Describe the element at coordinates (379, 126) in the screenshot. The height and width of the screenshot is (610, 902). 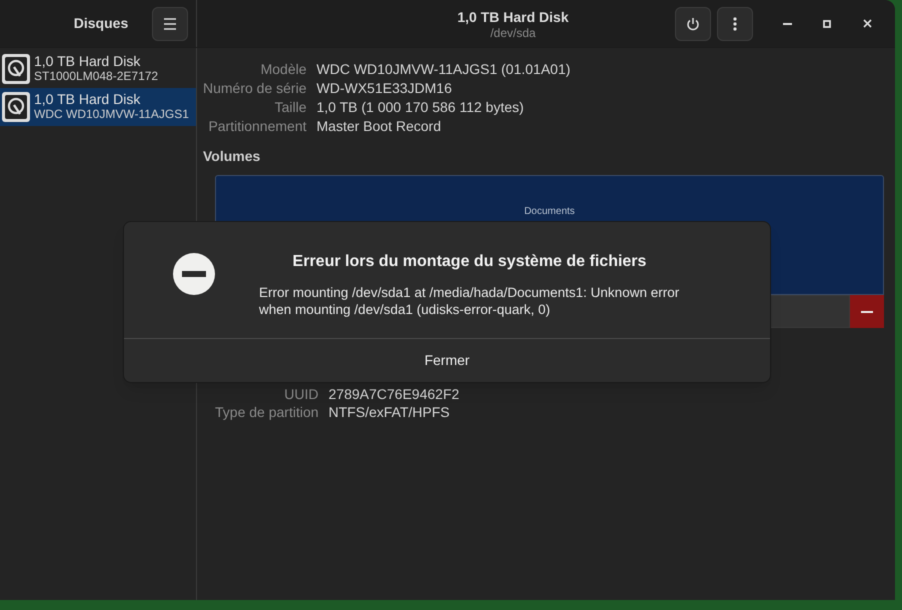
I see `property-value: Master Boot Record` at that location.